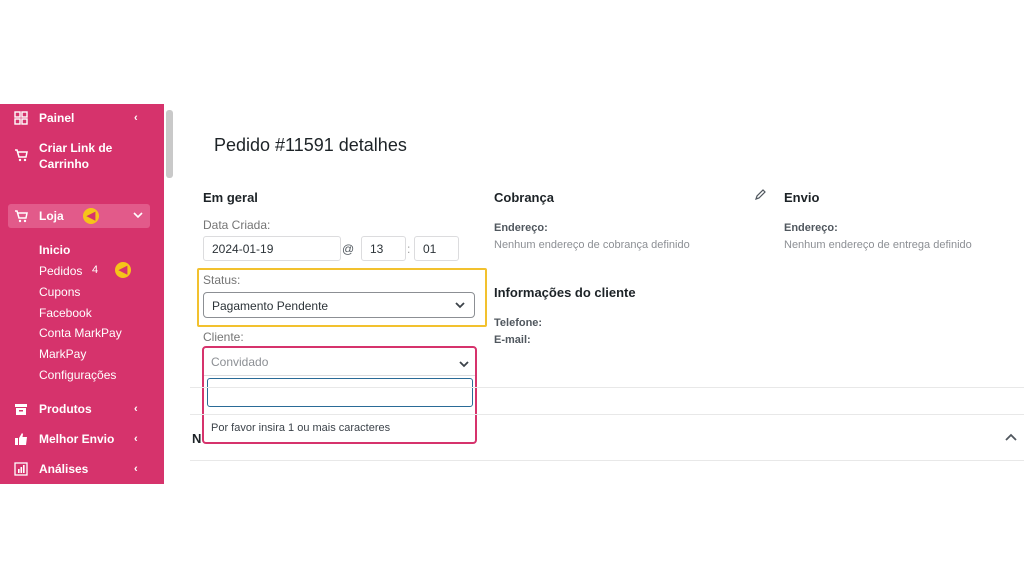 The image size is (1024, 576). What do you see at coordinates (65, 409) in the screenshot?
I see `sidebar-item-label: Produtos` at bounding box center [65, 409].